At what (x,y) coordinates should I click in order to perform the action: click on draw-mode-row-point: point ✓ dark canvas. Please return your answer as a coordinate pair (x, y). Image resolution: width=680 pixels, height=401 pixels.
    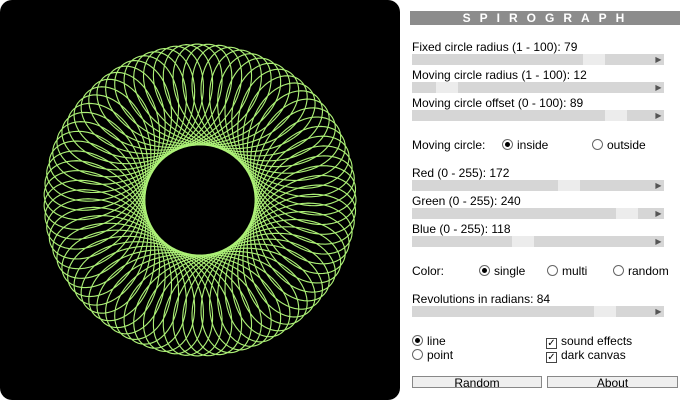
    Looking at the image, I should click on (542, 355).